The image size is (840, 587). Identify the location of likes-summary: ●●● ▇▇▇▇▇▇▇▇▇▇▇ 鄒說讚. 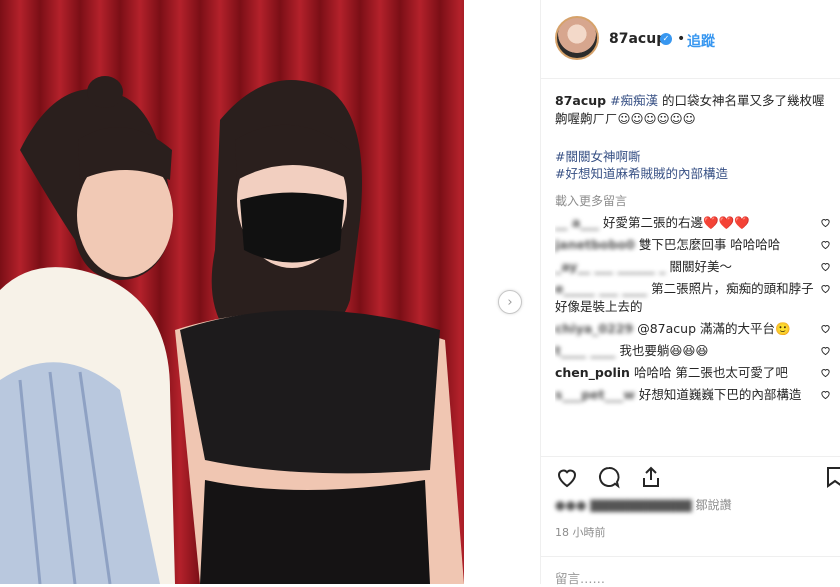
(643, 504).